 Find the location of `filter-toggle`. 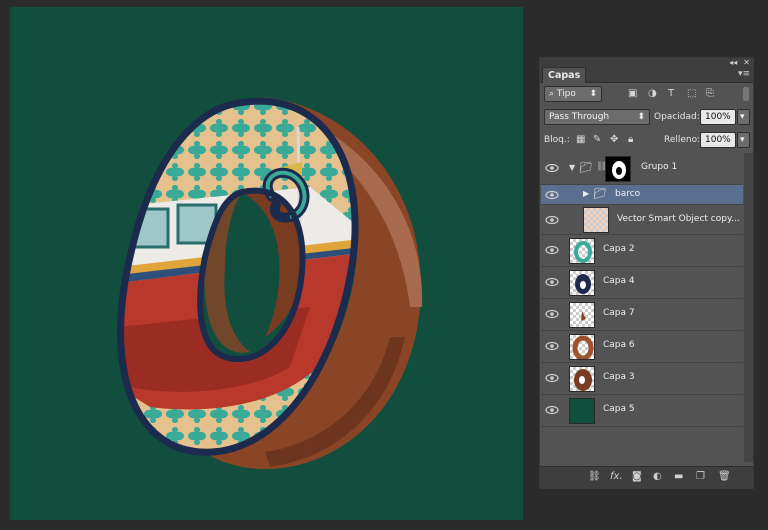

filter-toggle is located at coordinates (746, 94).